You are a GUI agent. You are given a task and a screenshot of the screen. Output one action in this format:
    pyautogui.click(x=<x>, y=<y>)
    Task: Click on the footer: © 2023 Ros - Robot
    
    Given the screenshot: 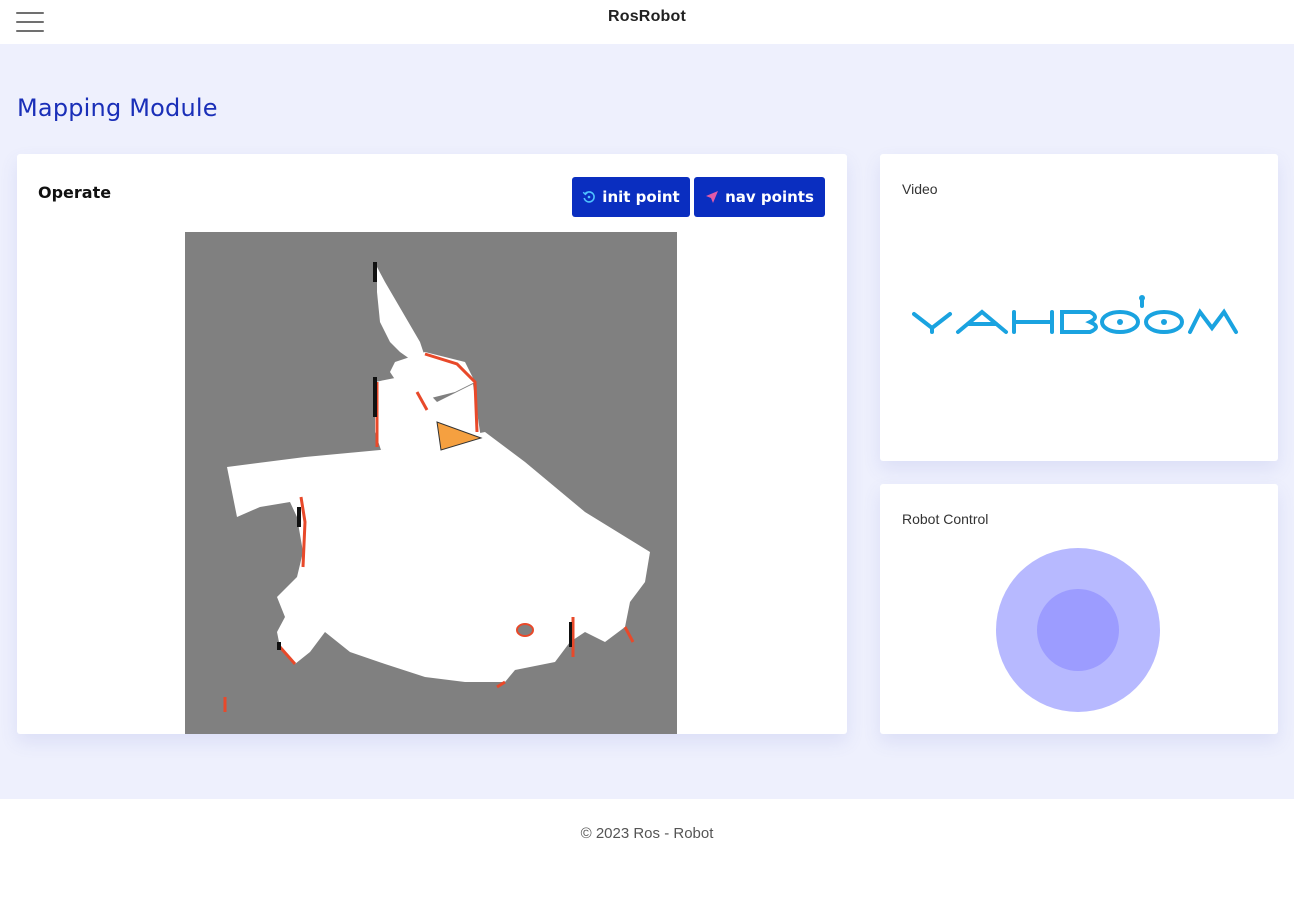 What is the action you would take?
    pyautogui.click(x=647, y=849)
    